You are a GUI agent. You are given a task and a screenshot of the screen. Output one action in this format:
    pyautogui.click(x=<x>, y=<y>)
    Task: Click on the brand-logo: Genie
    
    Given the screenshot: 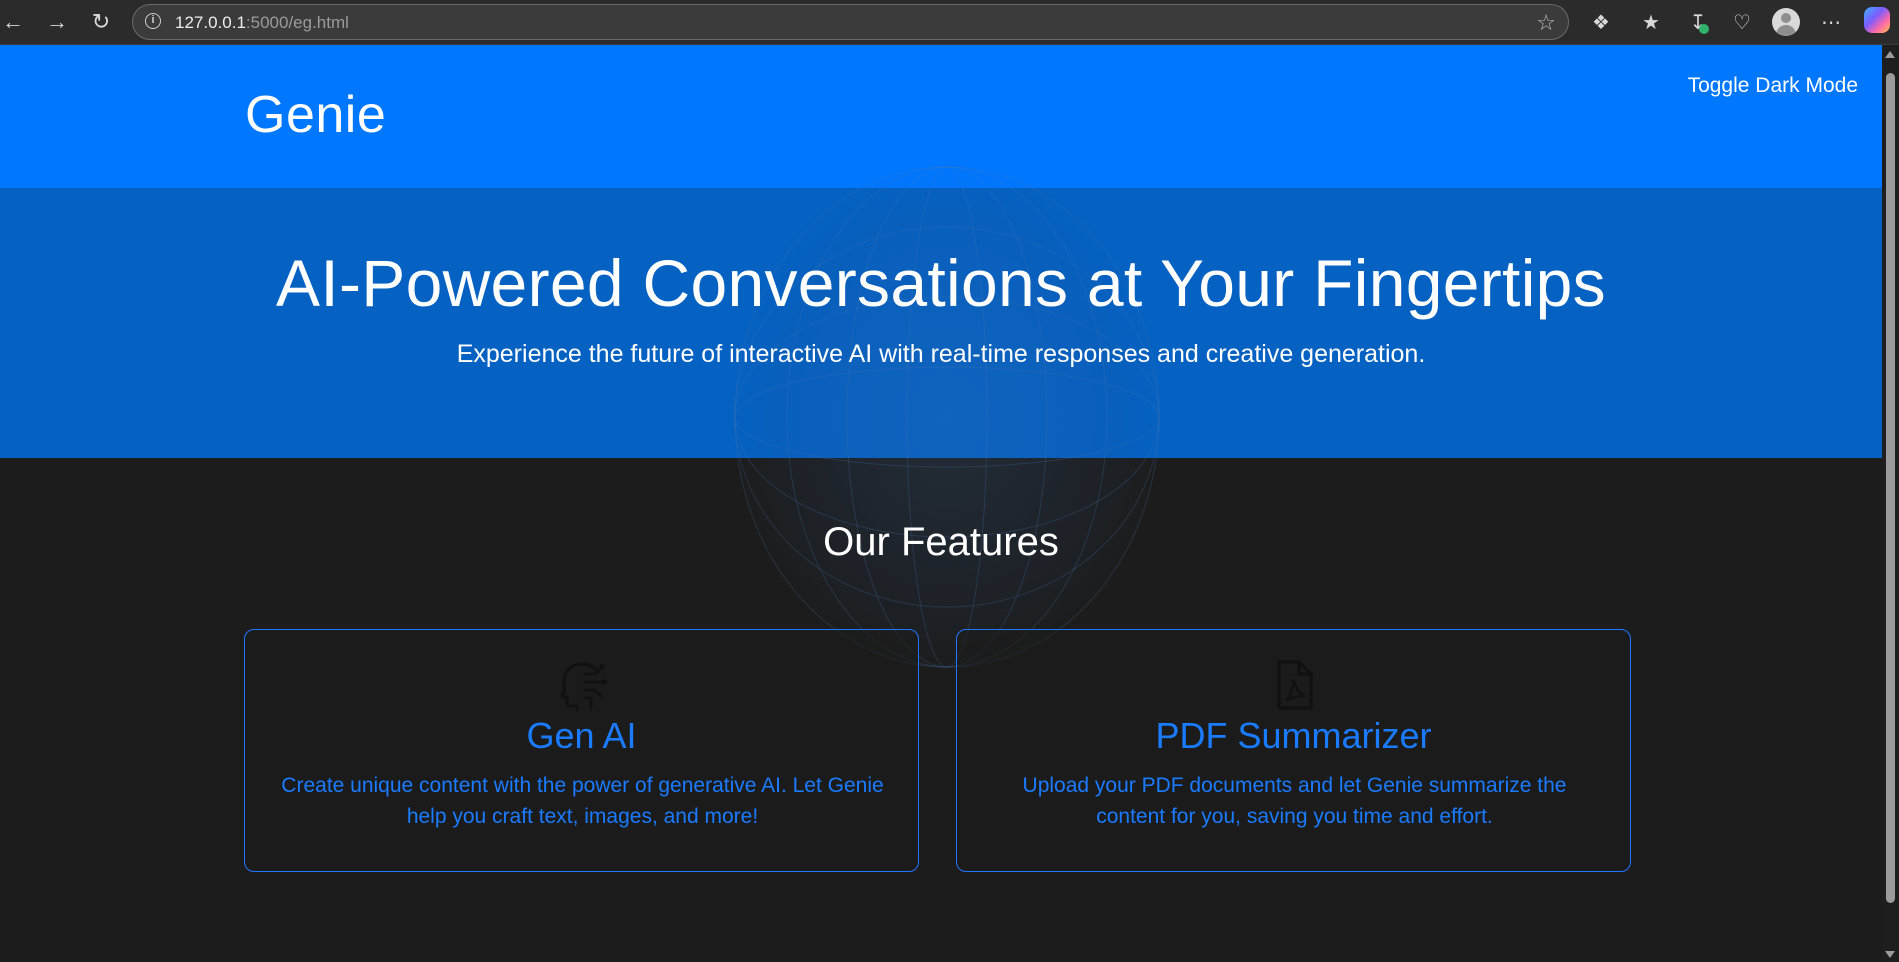 What is the action you would take?
    pyautogui.click(x=315, y=115)
    